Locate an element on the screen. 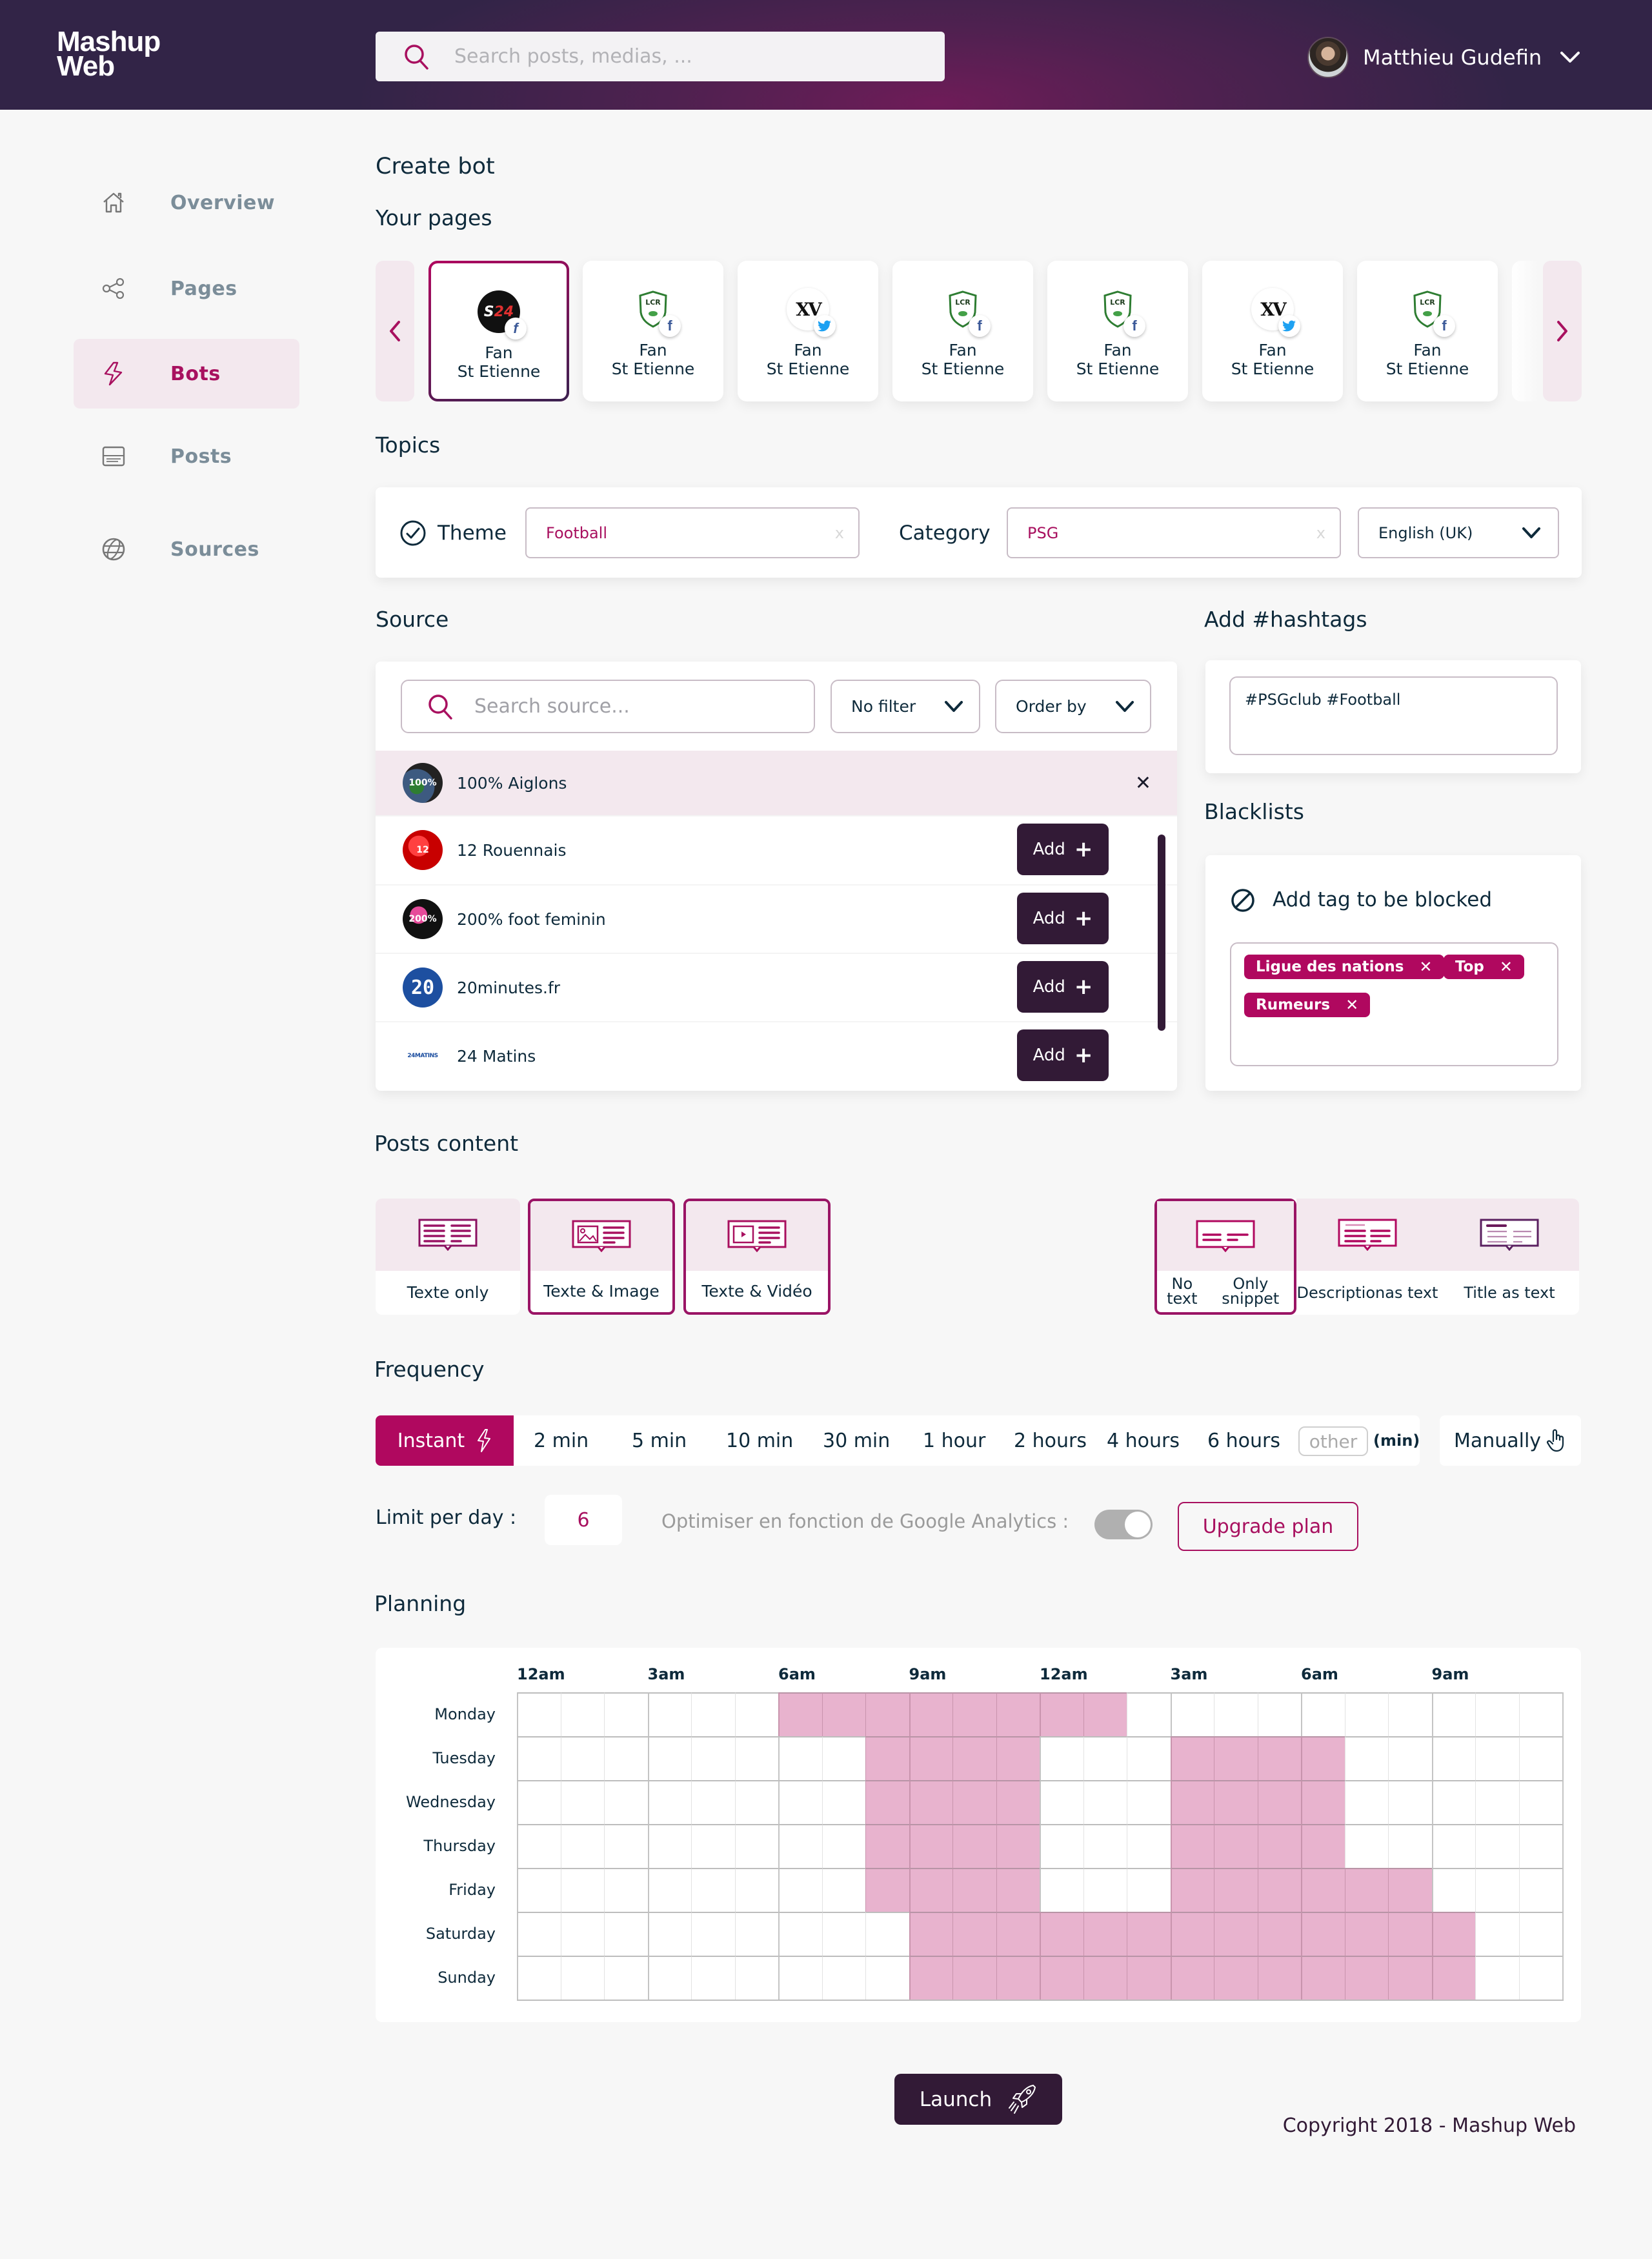  remove-source-icon: ✕ is located at coordinates (1143, 784).